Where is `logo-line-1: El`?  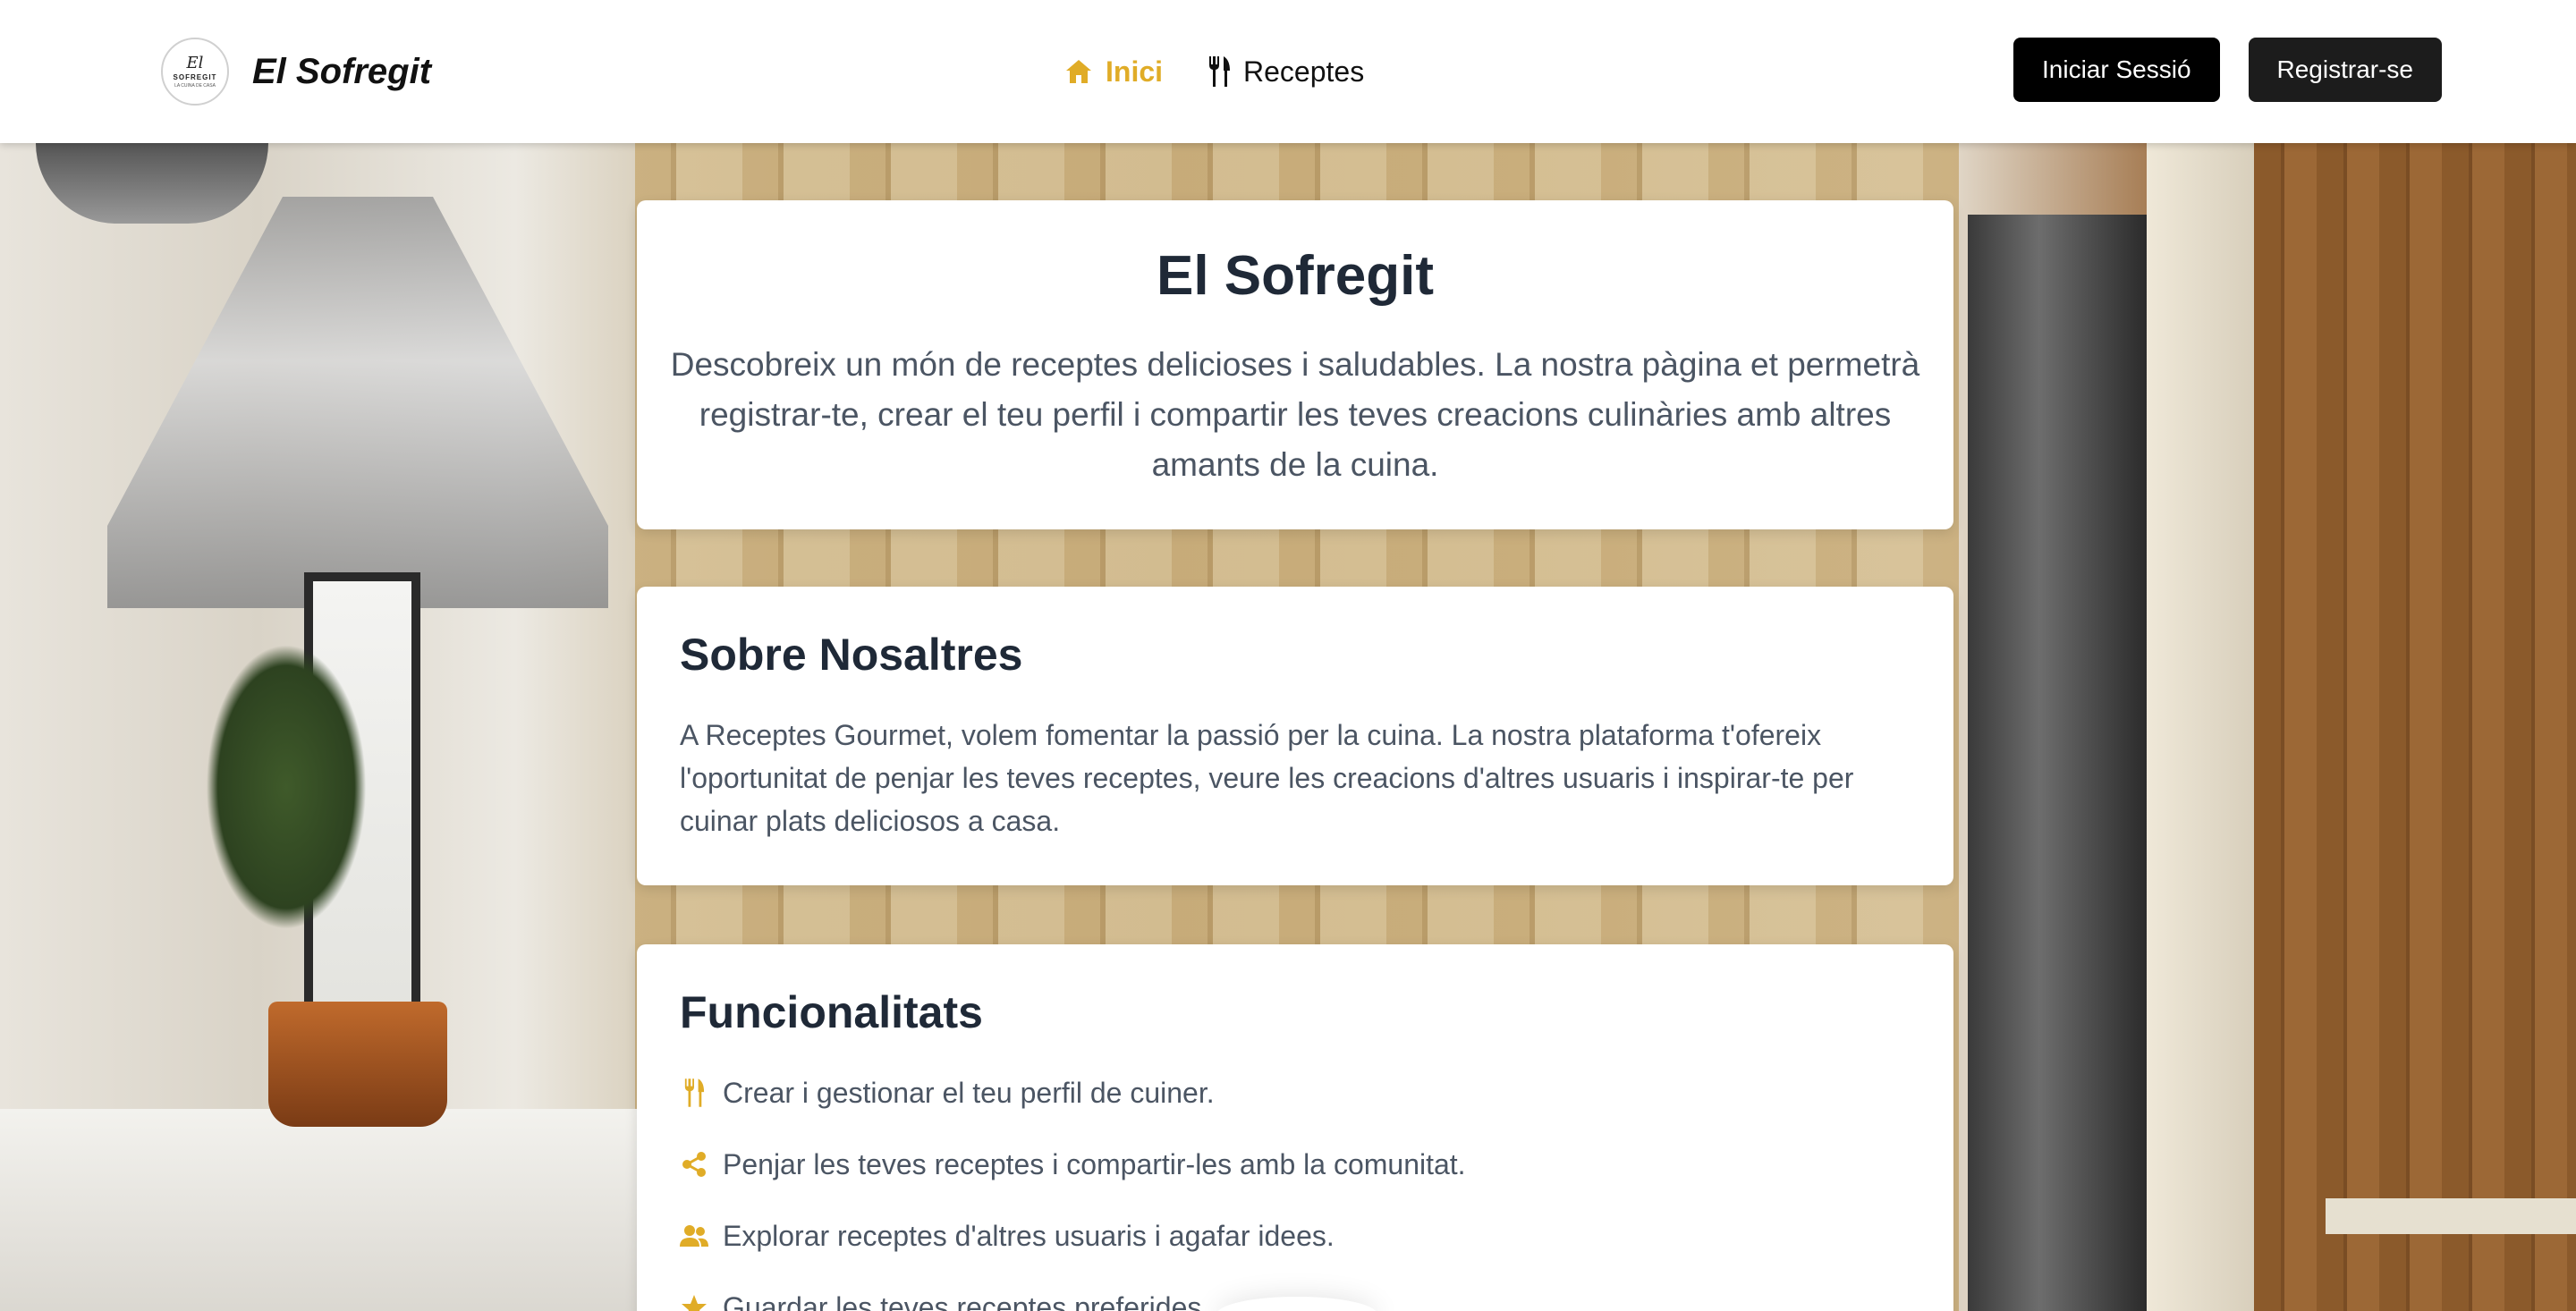 logo-line-1: El is located at coordinates (195, 63).